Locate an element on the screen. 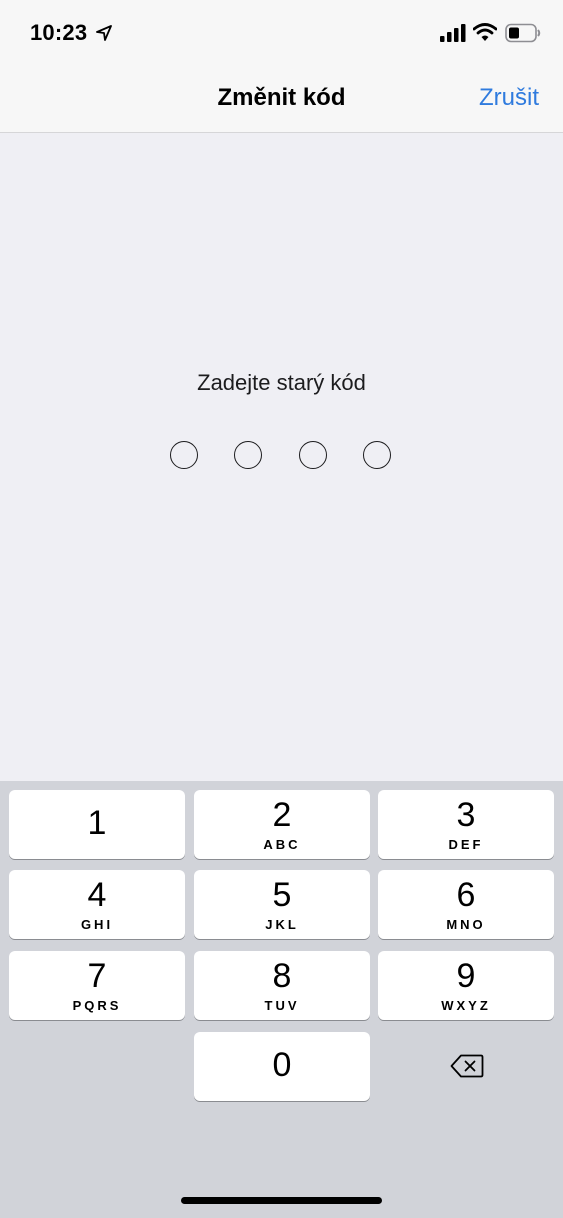 The width and height of the screenshot is (563, 1218). delete-button is located at coordinates (466, 1066).